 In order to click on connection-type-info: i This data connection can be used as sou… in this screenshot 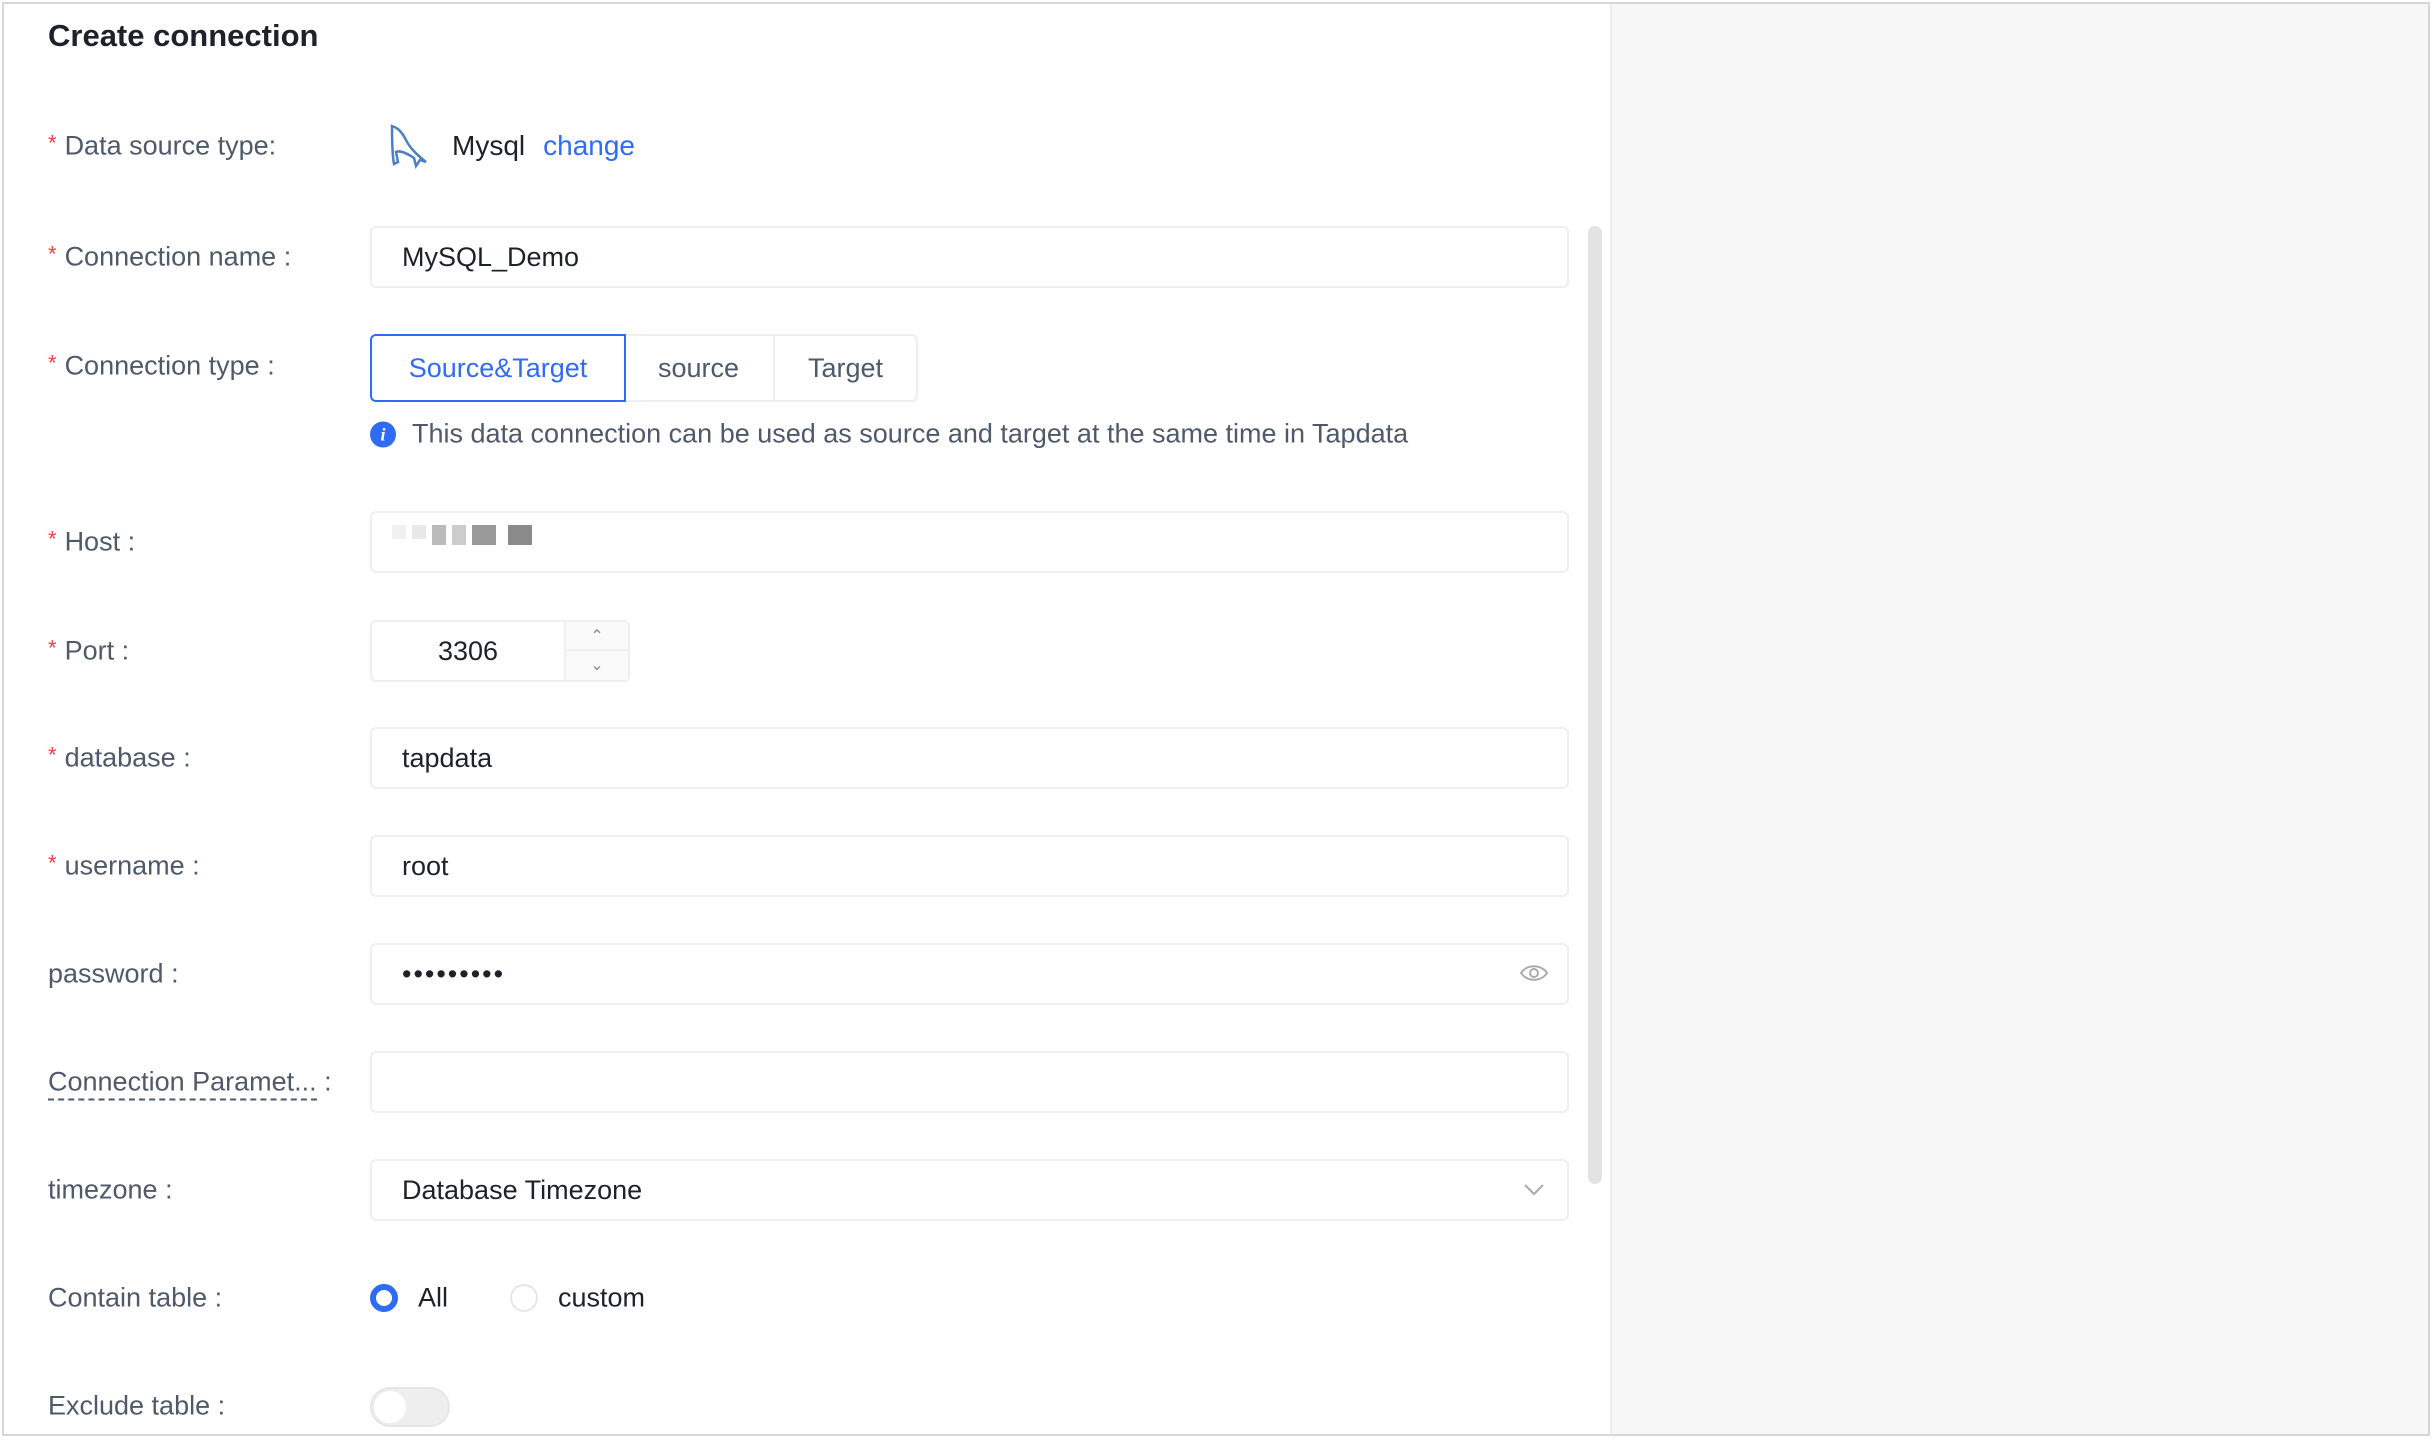, I will do `click(889, 434)`.